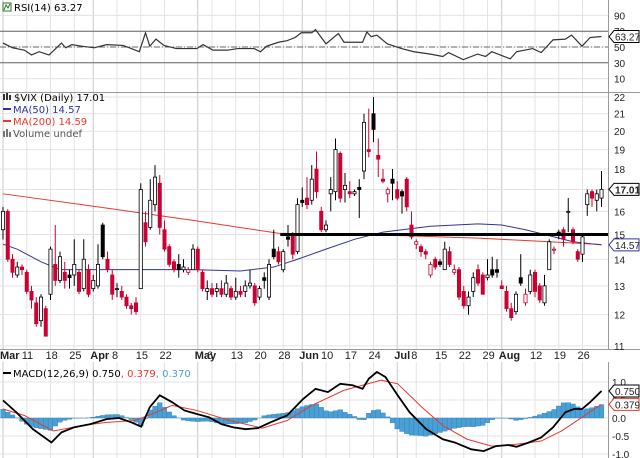  What do you see at coordinates (375, 356) in the screenshot?
I see `date-tick-label: 24` at bounding box center [375, 356].